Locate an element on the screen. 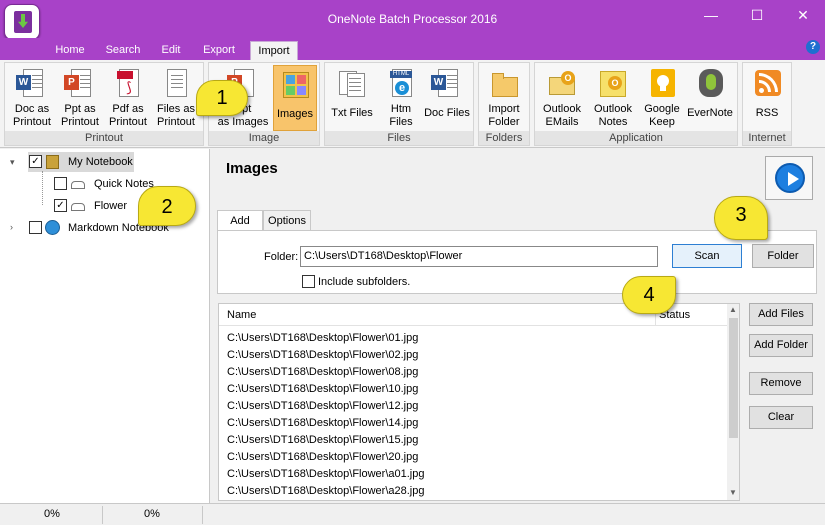  rss-button: RSS is located at coordinates (767, 98).